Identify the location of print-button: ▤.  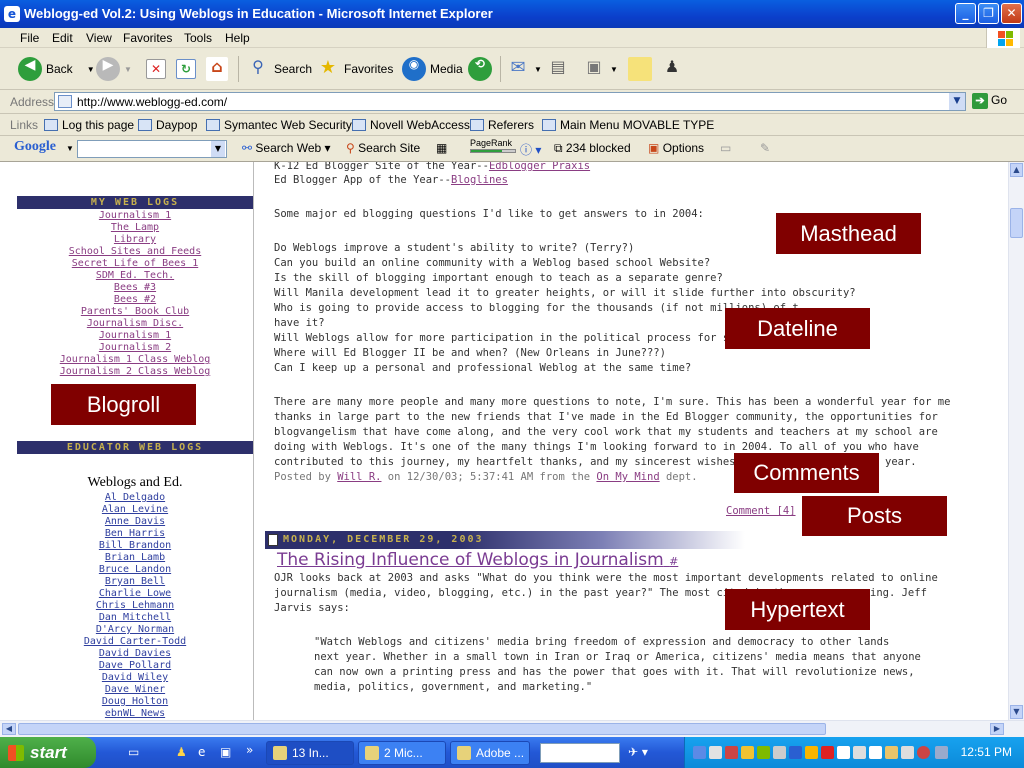
(560, 69).